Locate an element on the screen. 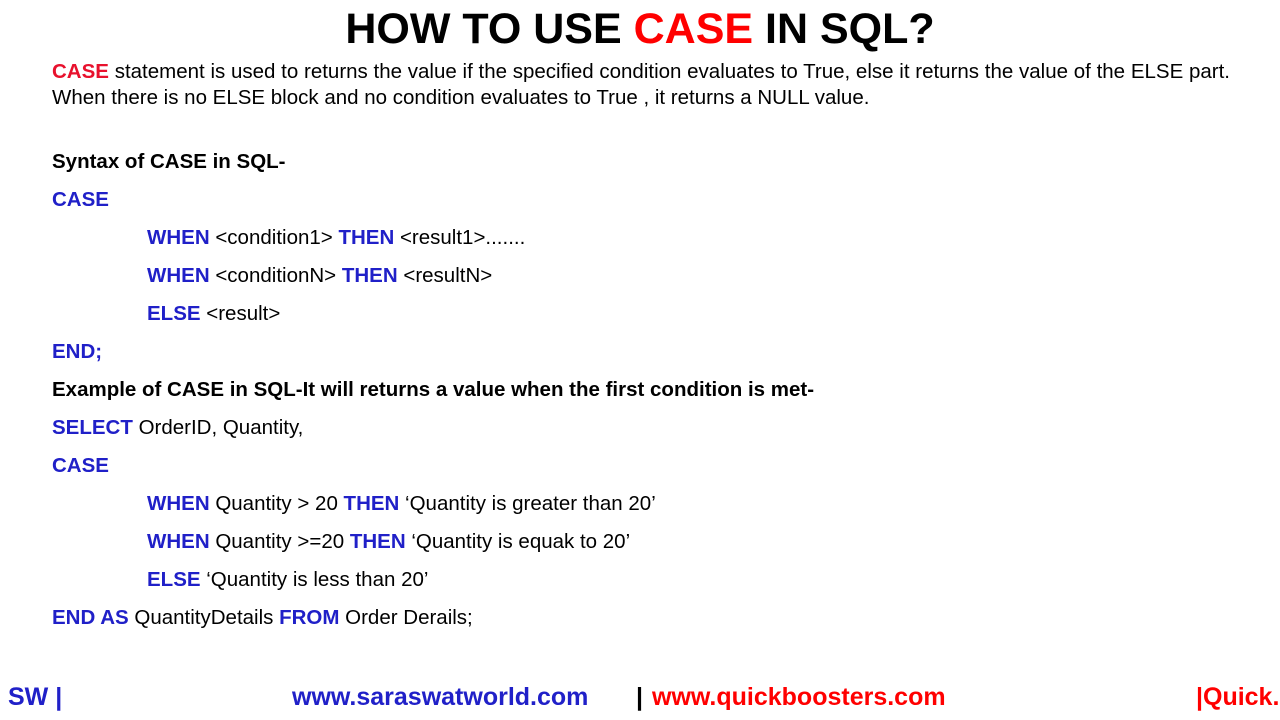  title-part-2: IN SQL? is located at coordinates (844, 29).